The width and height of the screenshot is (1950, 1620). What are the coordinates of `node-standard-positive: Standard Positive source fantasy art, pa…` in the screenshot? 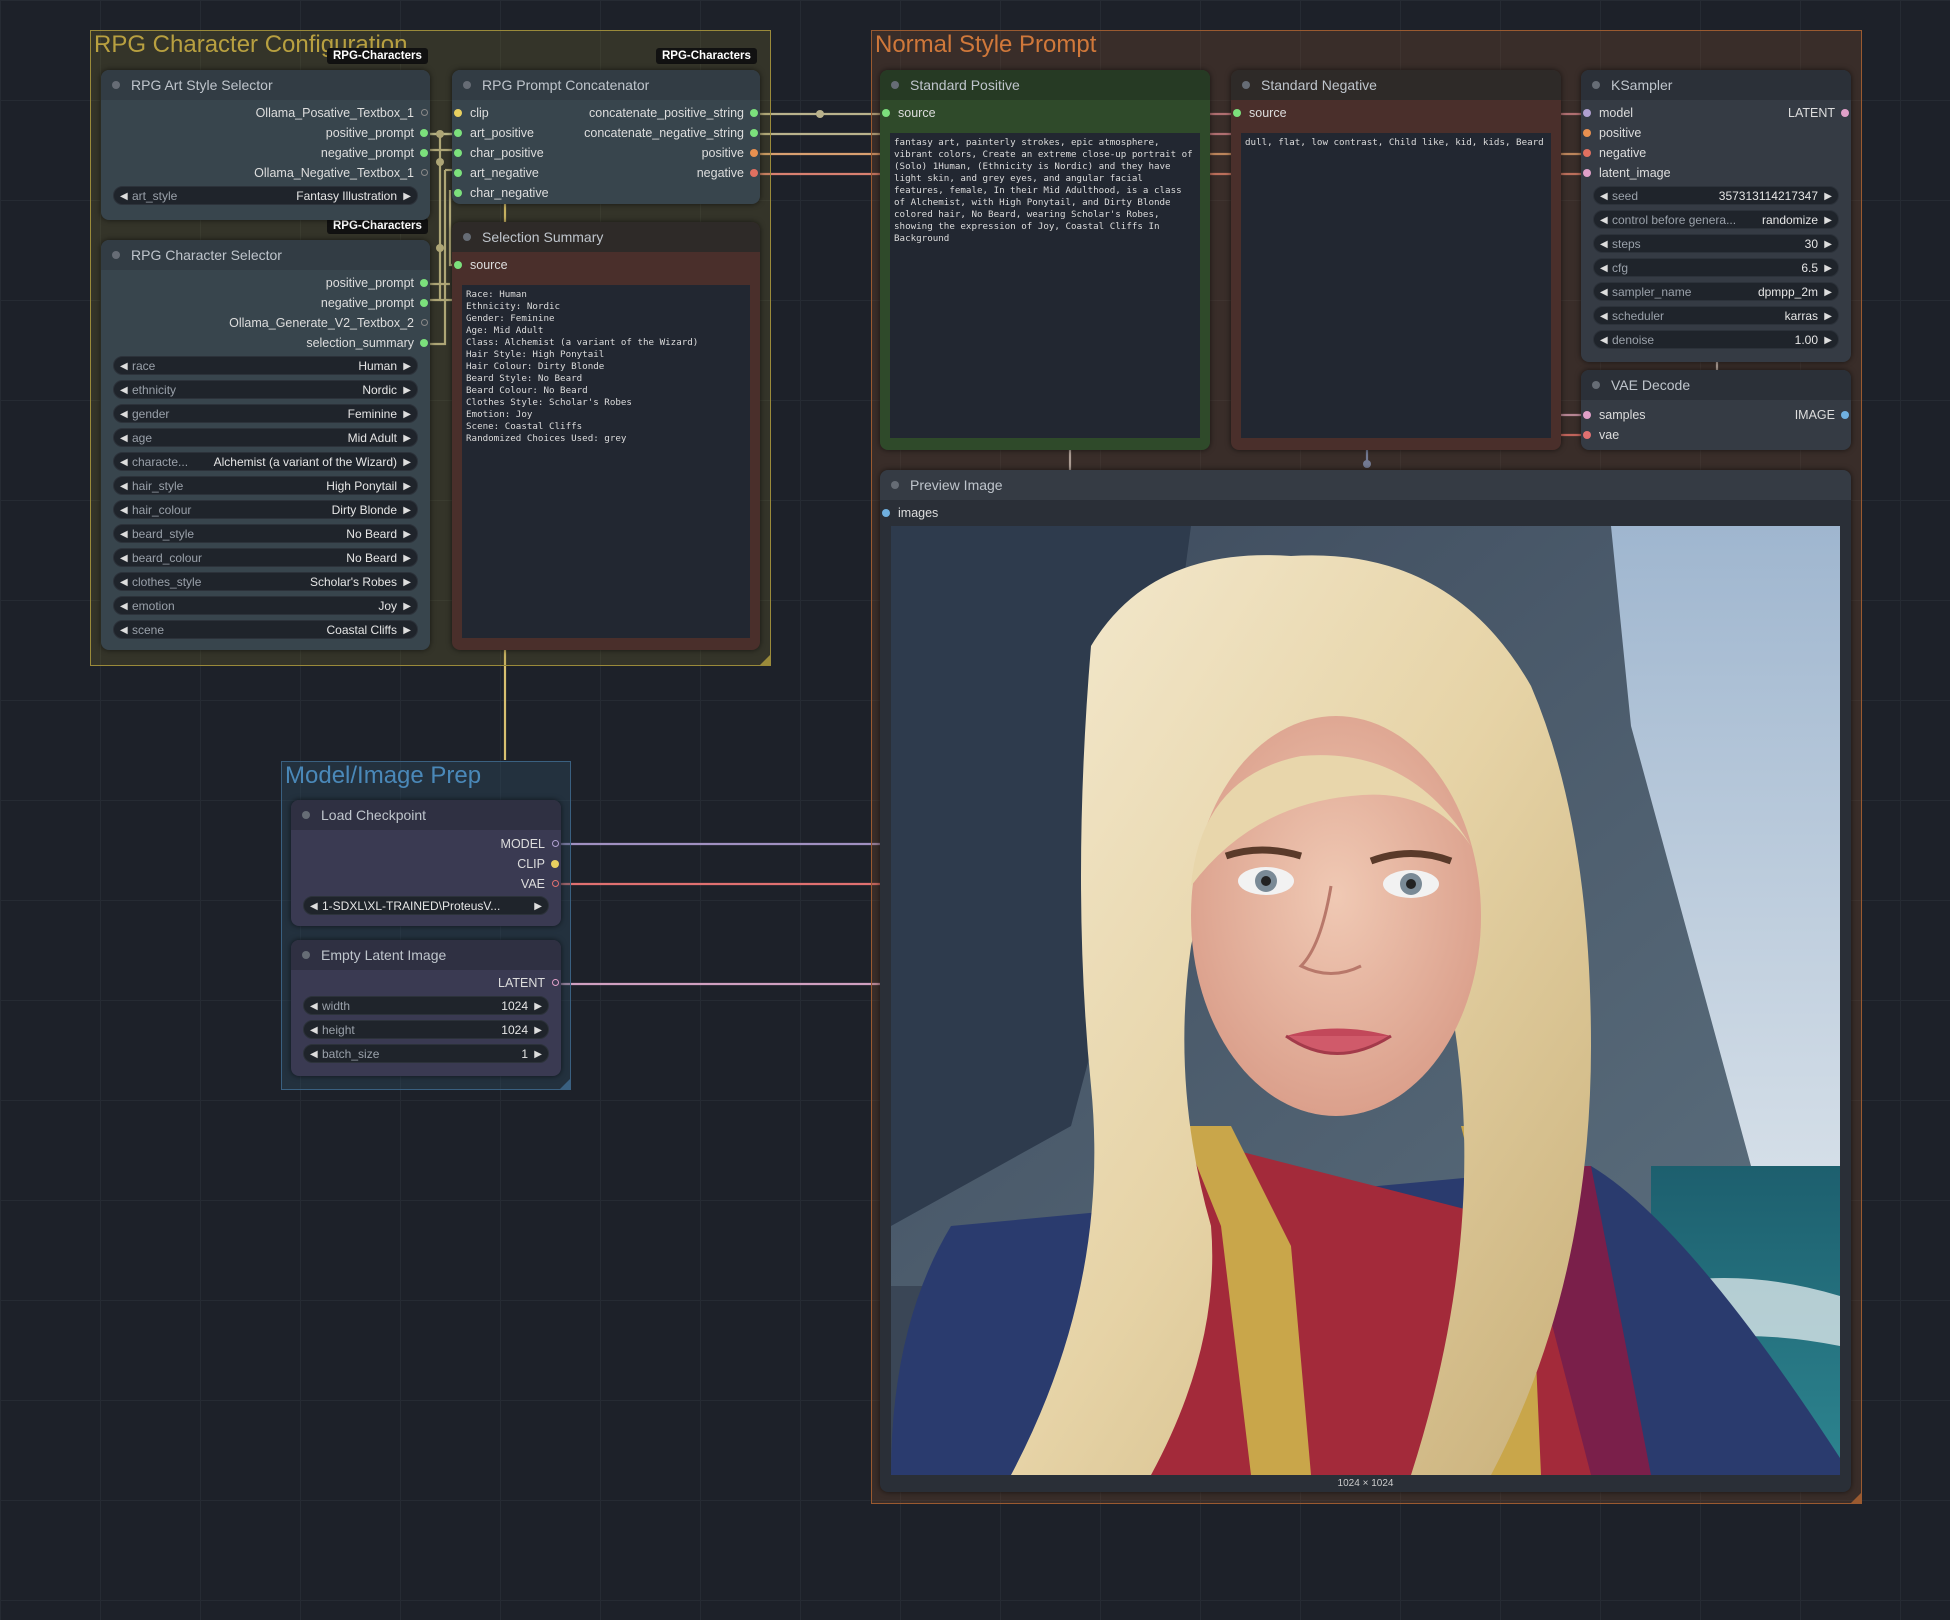 It's located at (1045, 260).